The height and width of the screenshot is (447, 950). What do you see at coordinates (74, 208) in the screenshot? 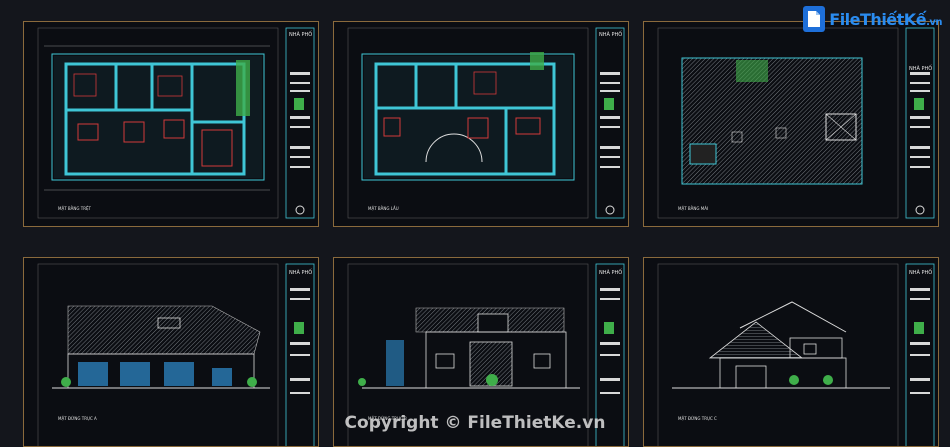
I see `drawing-caption: MẶT BẰNG TRỆT` at bounding box center [74, 208].